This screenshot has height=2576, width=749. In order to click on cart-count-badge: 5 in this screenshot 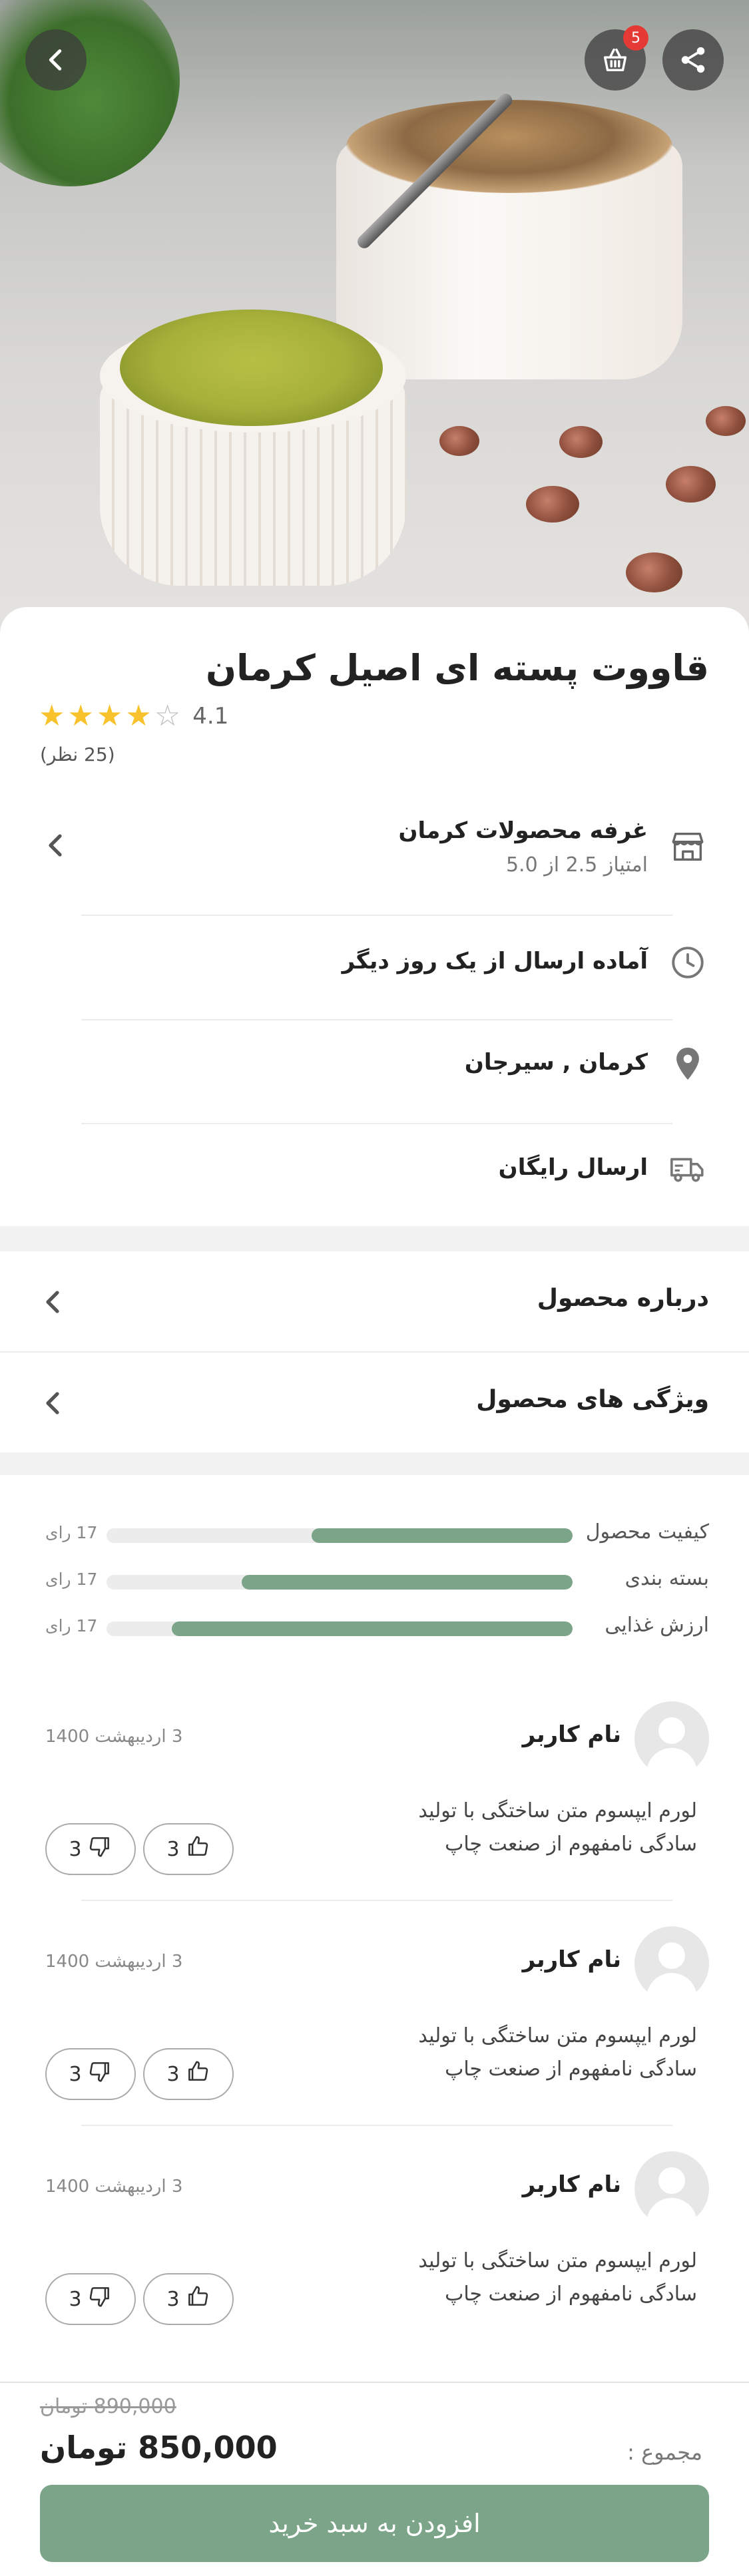, I will do `click(635, 38)`.